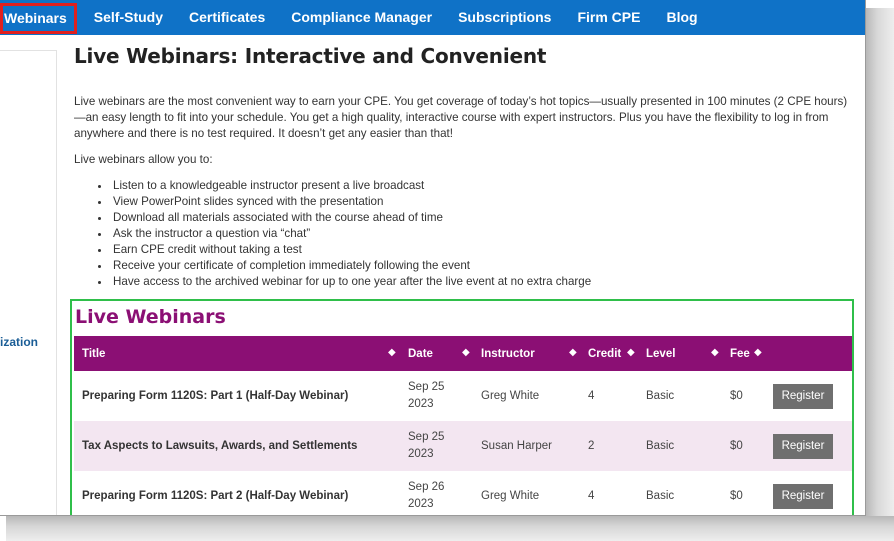 The height and width of the screenshot is (541, 894). I want to click on webinar-credit: 2, so click(591, 446).